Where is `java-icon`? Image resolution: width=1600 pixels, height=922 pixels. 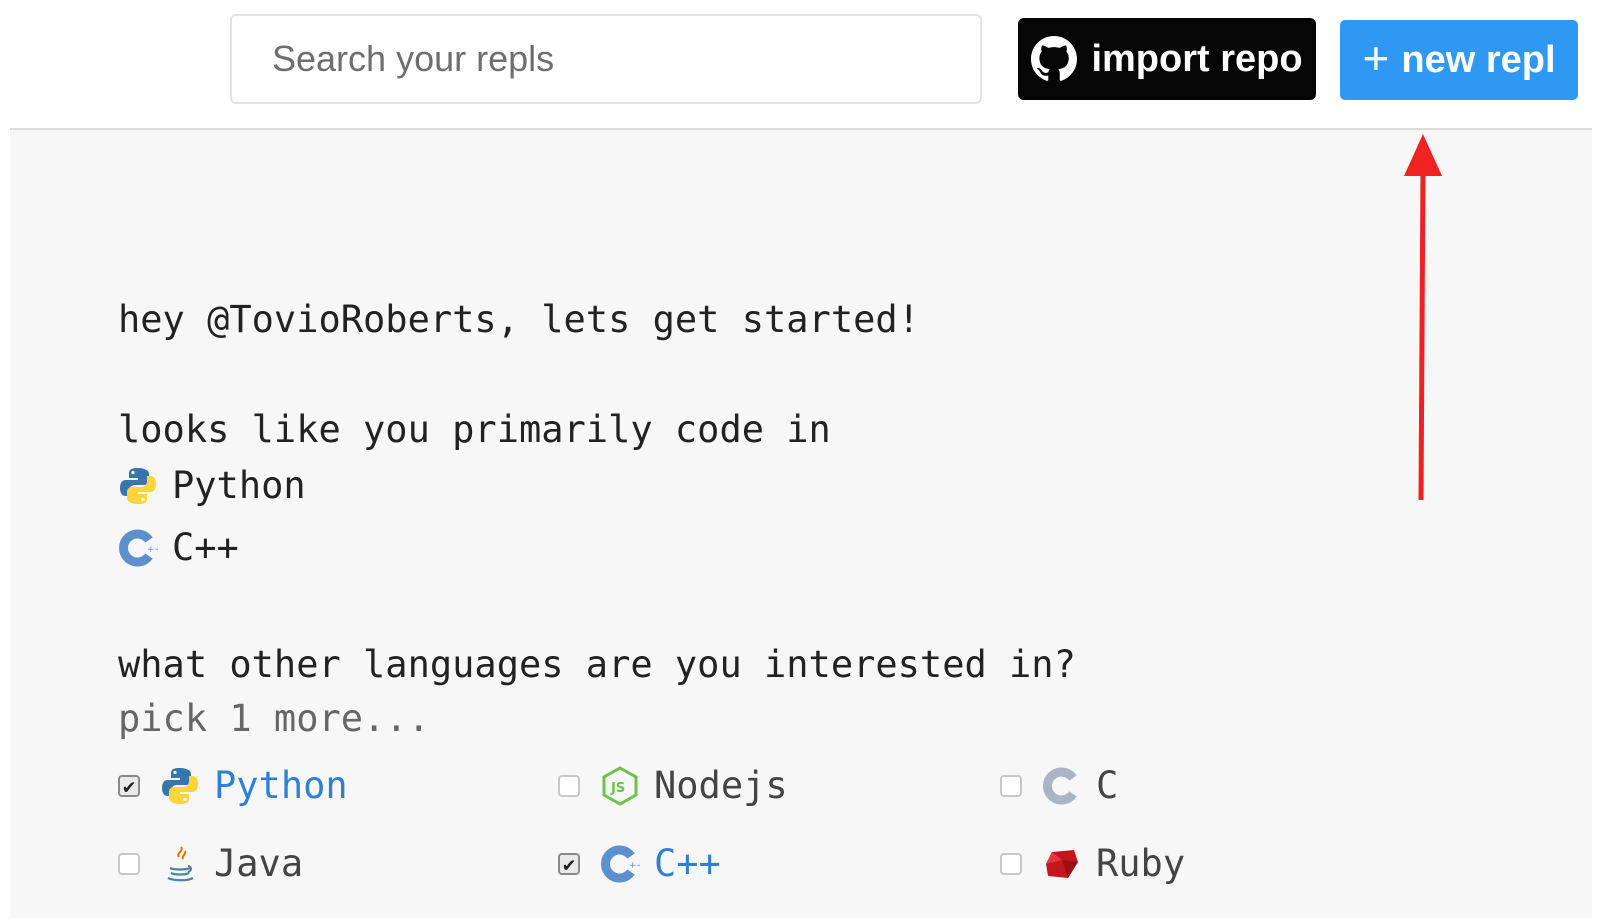
java-icon is located at coordinates (180, 864).